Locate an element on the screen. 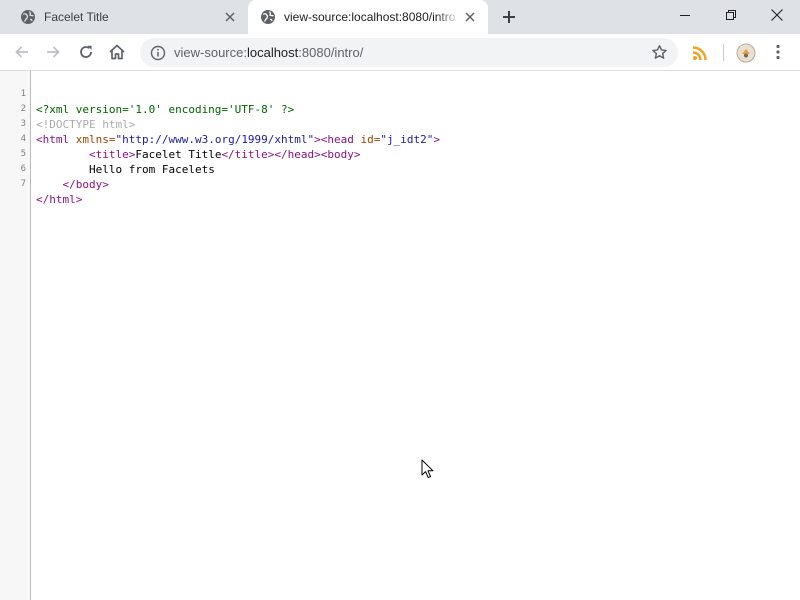  new-tab-button is located at coordinates (509, 17).